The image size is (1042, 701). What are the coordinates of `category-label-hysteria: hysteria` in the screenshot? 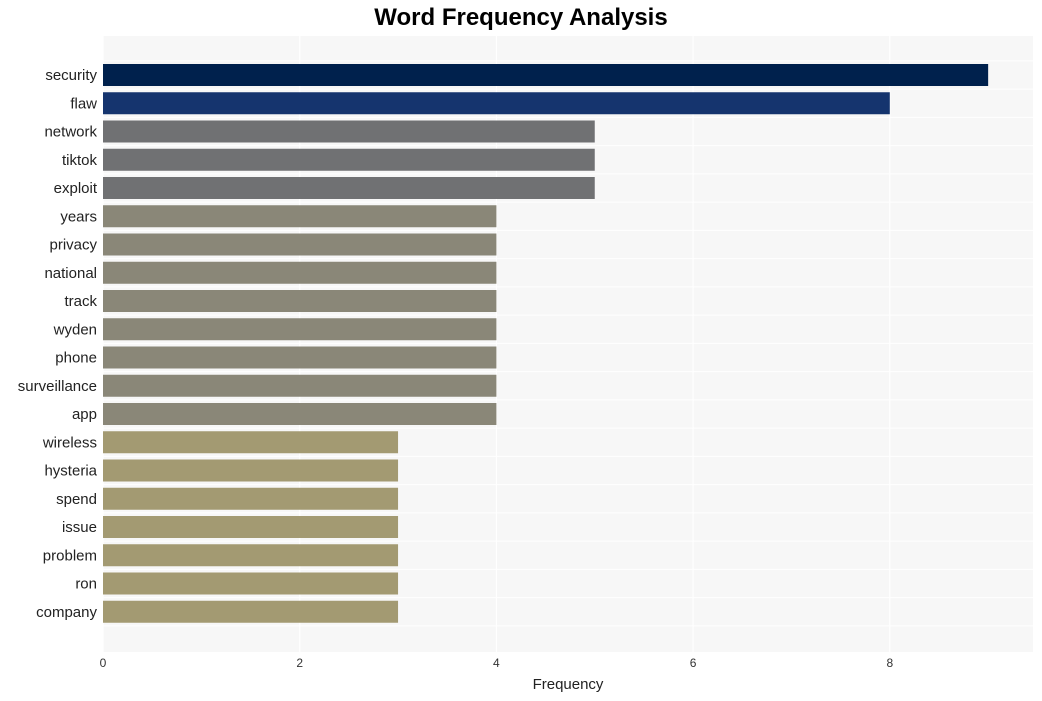 It's located at (70, 471).